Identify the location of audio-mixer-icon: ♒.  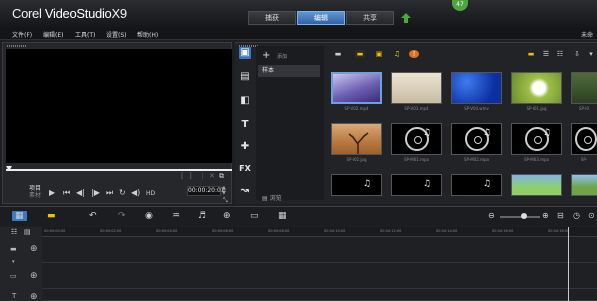
(176, 216).